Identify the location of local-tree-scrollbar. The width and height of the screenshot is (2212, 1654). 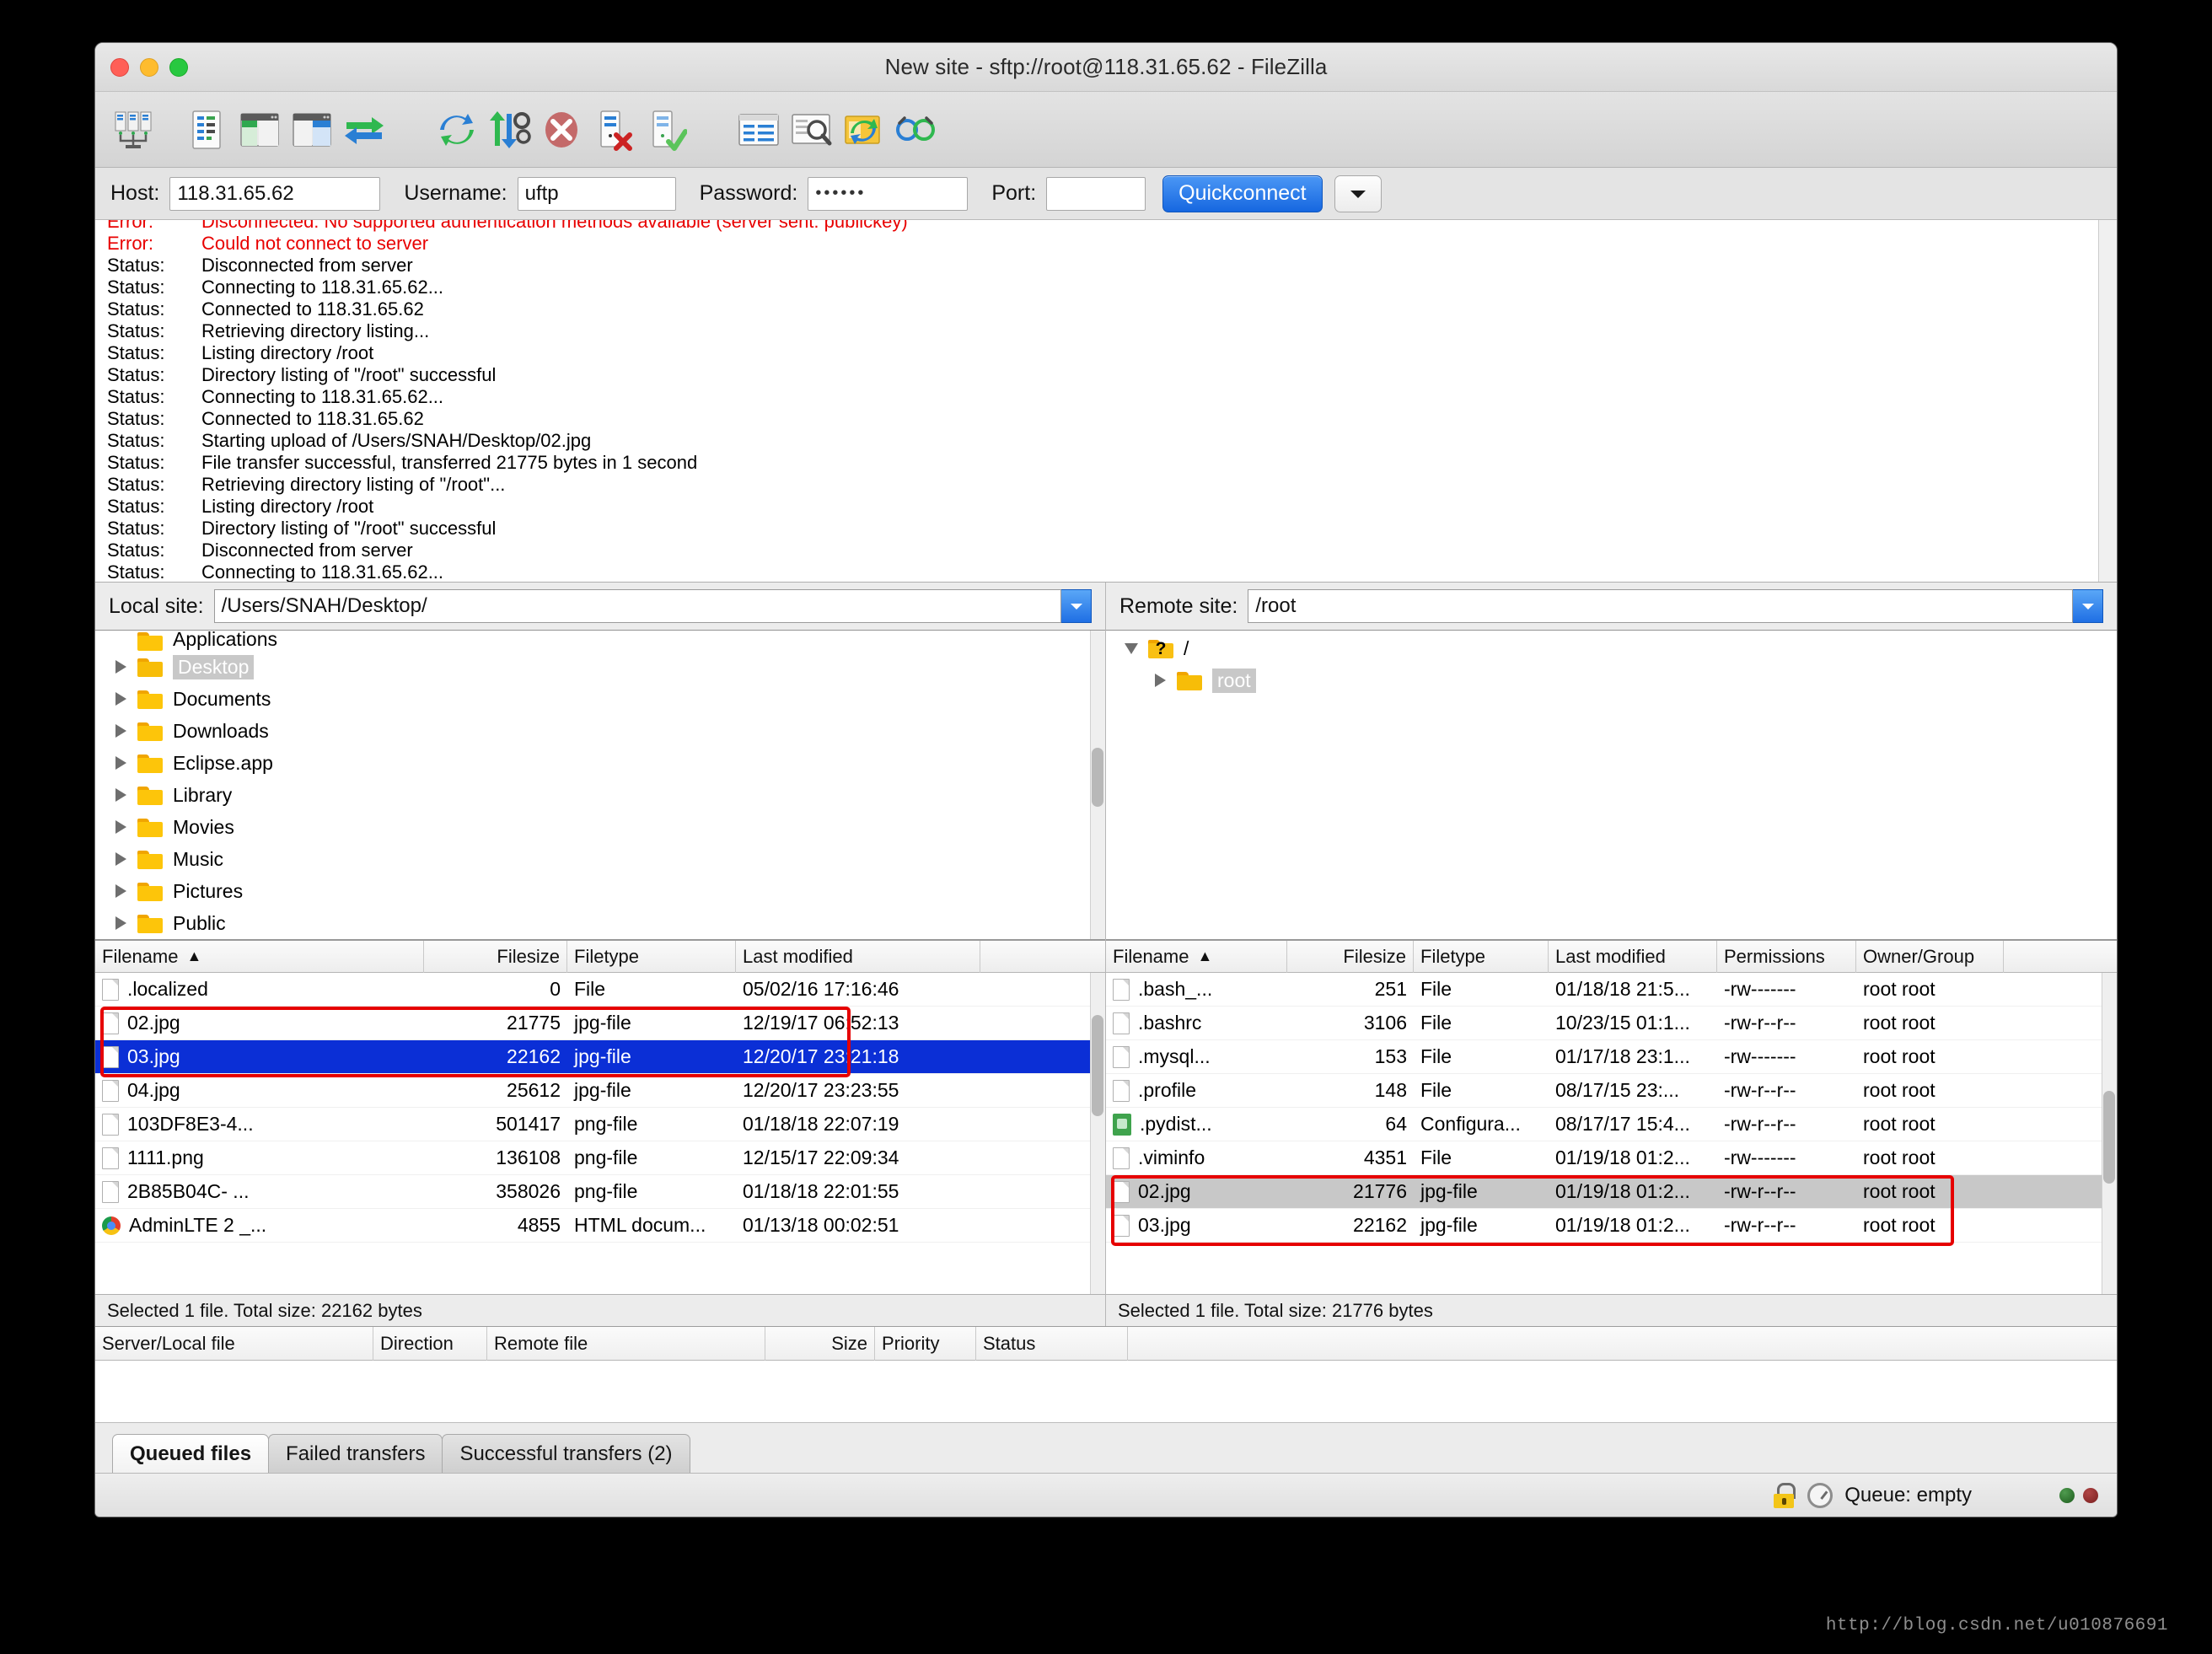
(1098, 785).